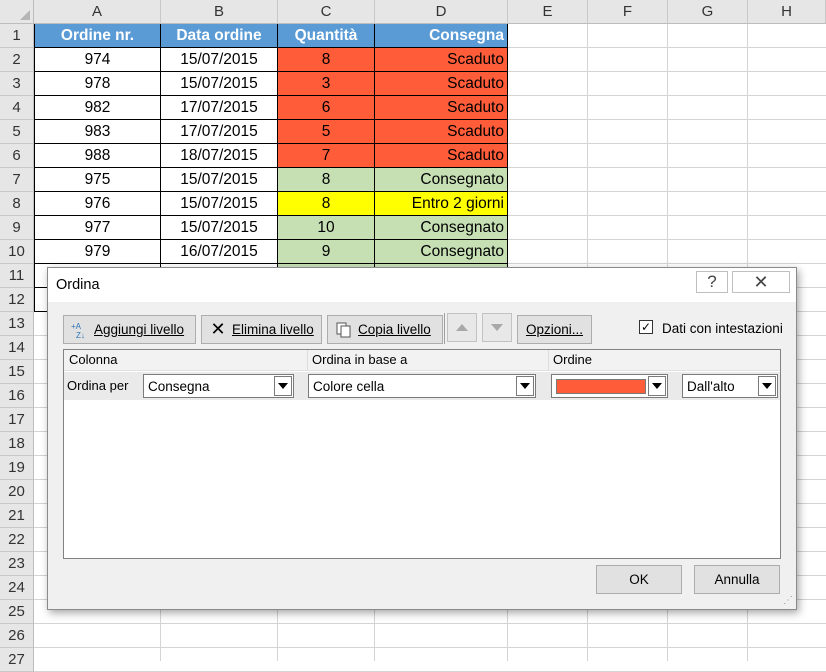 The image size is (826, 672). What do you see at coordinates (17, 204) in the screenshot?
I see `row-header: 8` at bounding box center [17, 204].